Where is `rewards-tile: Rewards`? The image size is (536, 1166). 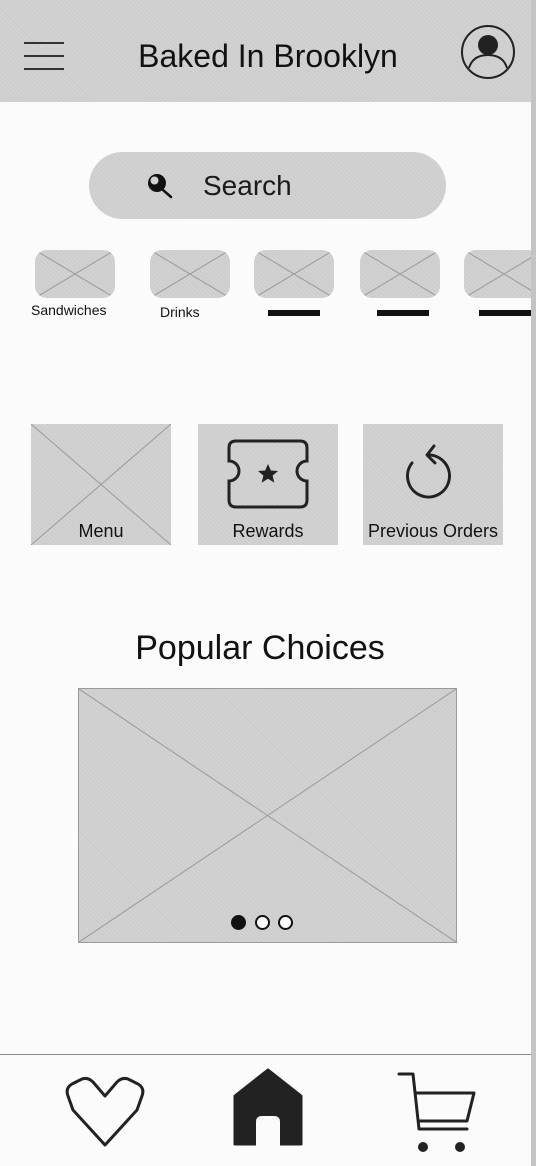
rewards-tile: Rewards is located at coordinates (268, 484).